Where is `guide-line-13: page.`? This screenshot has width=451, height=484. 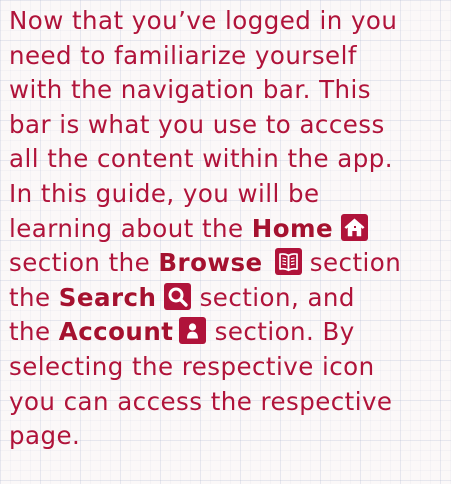 guide-line-13: page. is located at coordinates (45, 436).